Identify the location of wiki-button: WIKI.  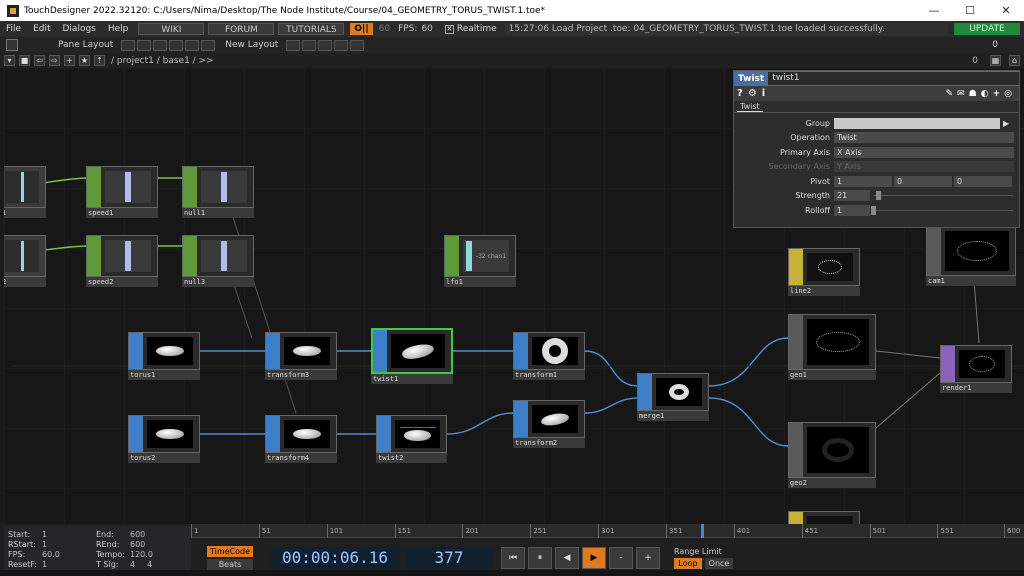
(171, 29).